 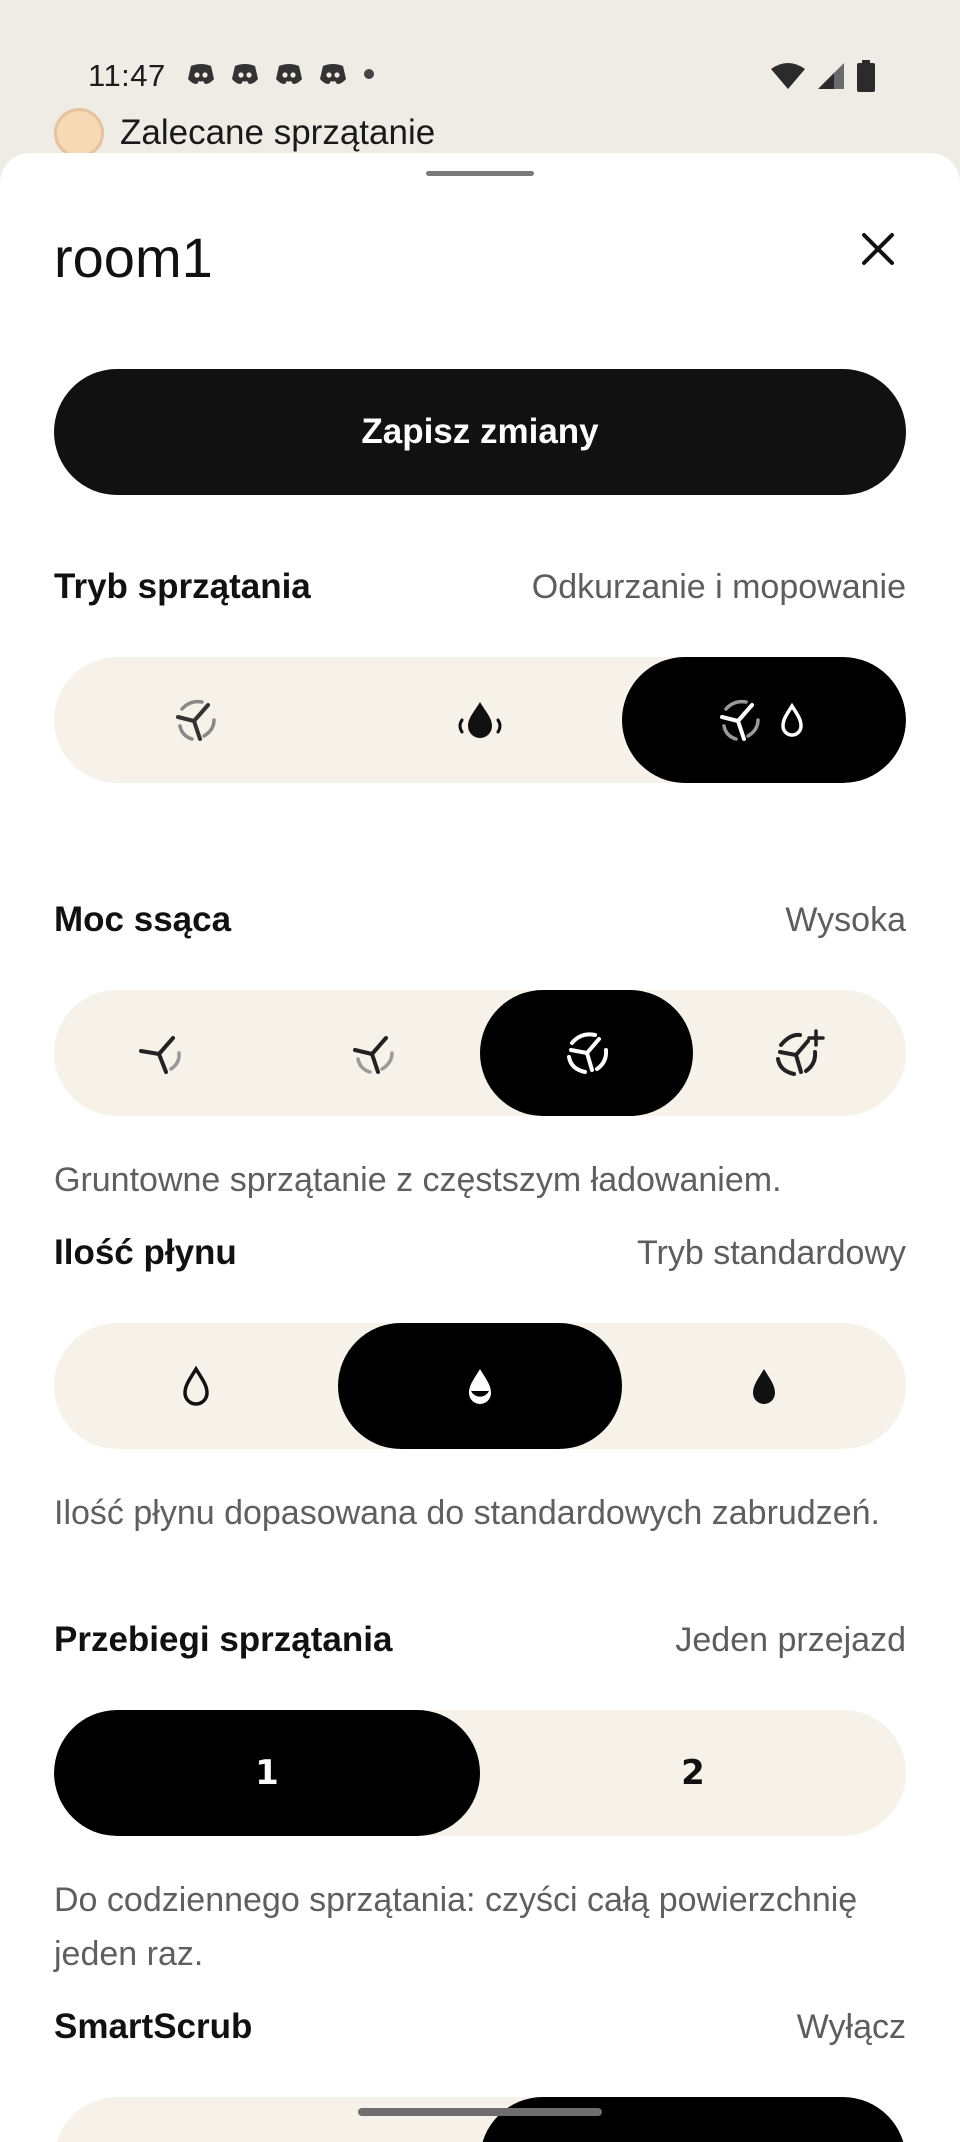 I want to click on passes-selector: 1 2, so click(x=480, y=1773).